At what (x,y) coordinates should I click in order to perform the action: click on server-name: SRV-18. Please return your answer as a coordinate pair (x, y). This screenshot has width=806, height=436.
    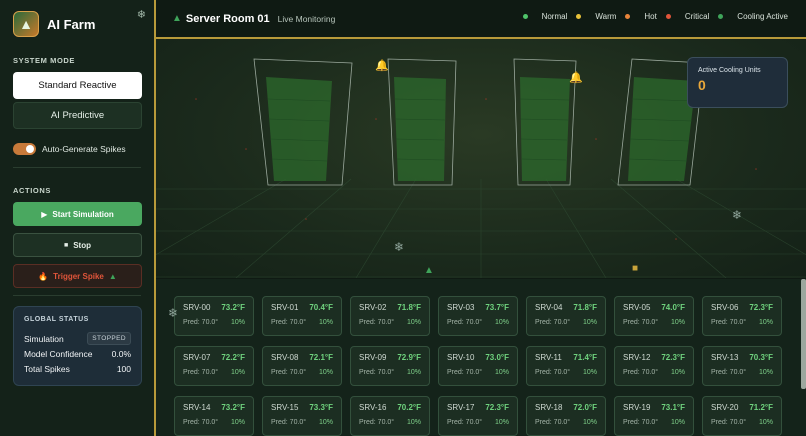
    Looking at the image, I should click on (549, 407).